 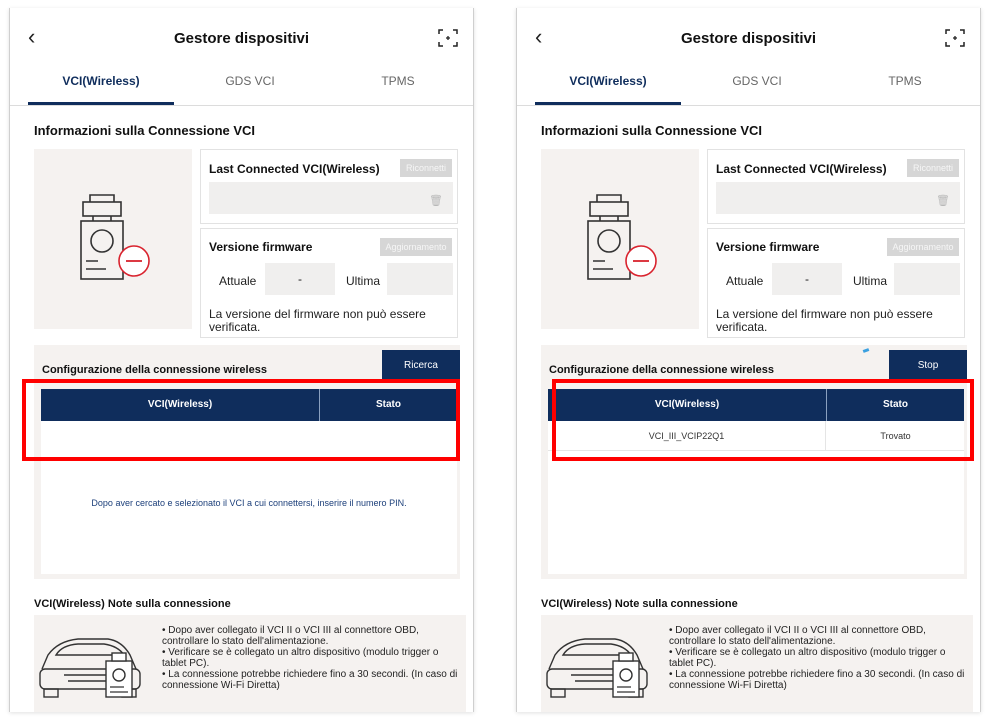 What do you see at coordinates (866, 350) in the screenshot?
I see `loading-spinner-icon` at bounding box center [866, 350].